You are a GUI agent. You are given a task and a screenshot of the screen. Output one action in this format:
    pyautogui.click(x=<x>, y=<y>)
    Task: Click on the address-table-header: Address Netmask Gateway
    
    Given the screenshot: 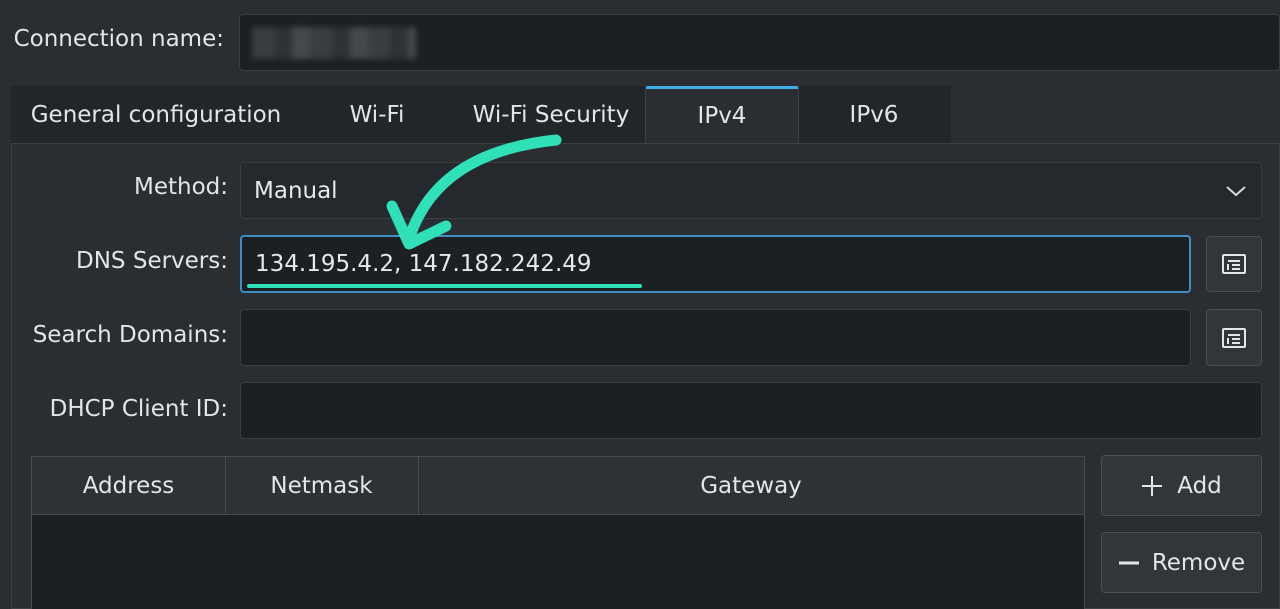 What is the action you would take?
    pyautogui.click(x=558, y=486)
    